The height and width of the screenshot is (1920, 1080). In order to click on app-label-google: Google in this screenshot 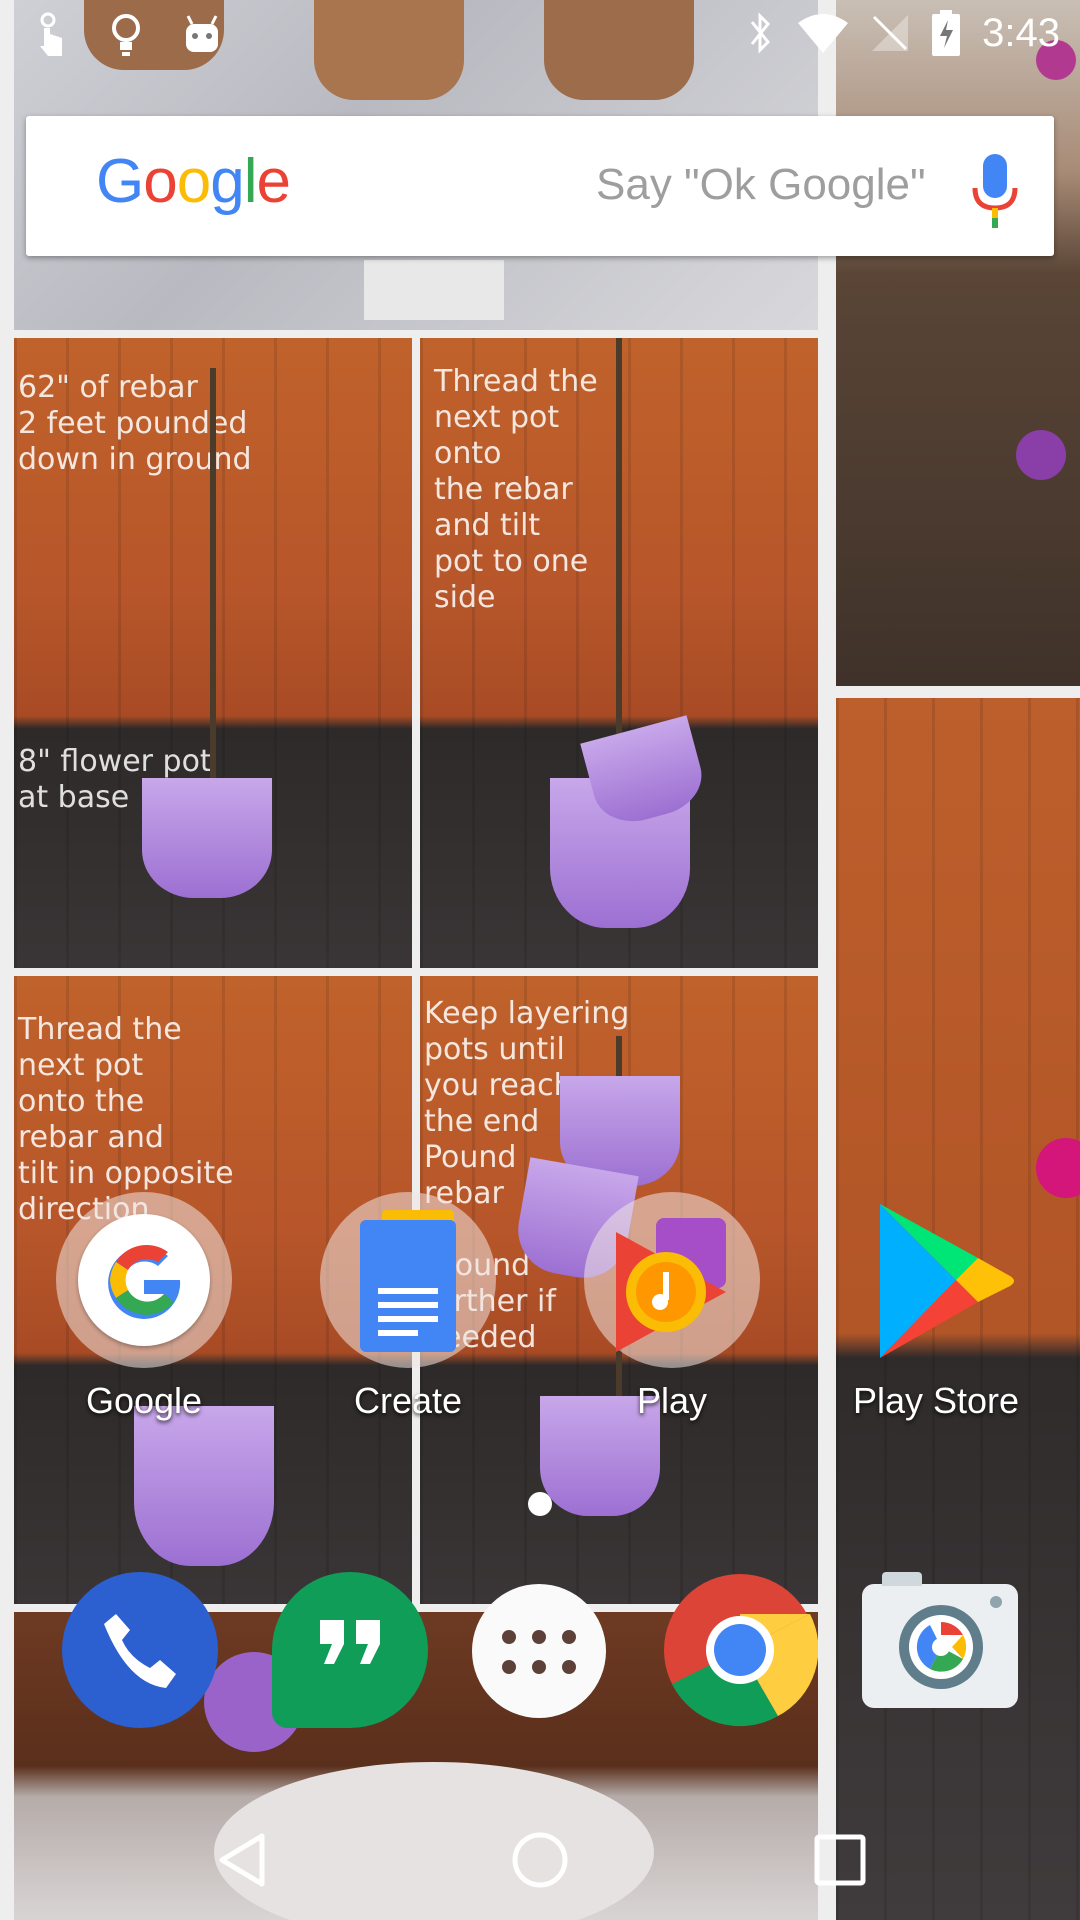, I will do `click(144, 1400)`.